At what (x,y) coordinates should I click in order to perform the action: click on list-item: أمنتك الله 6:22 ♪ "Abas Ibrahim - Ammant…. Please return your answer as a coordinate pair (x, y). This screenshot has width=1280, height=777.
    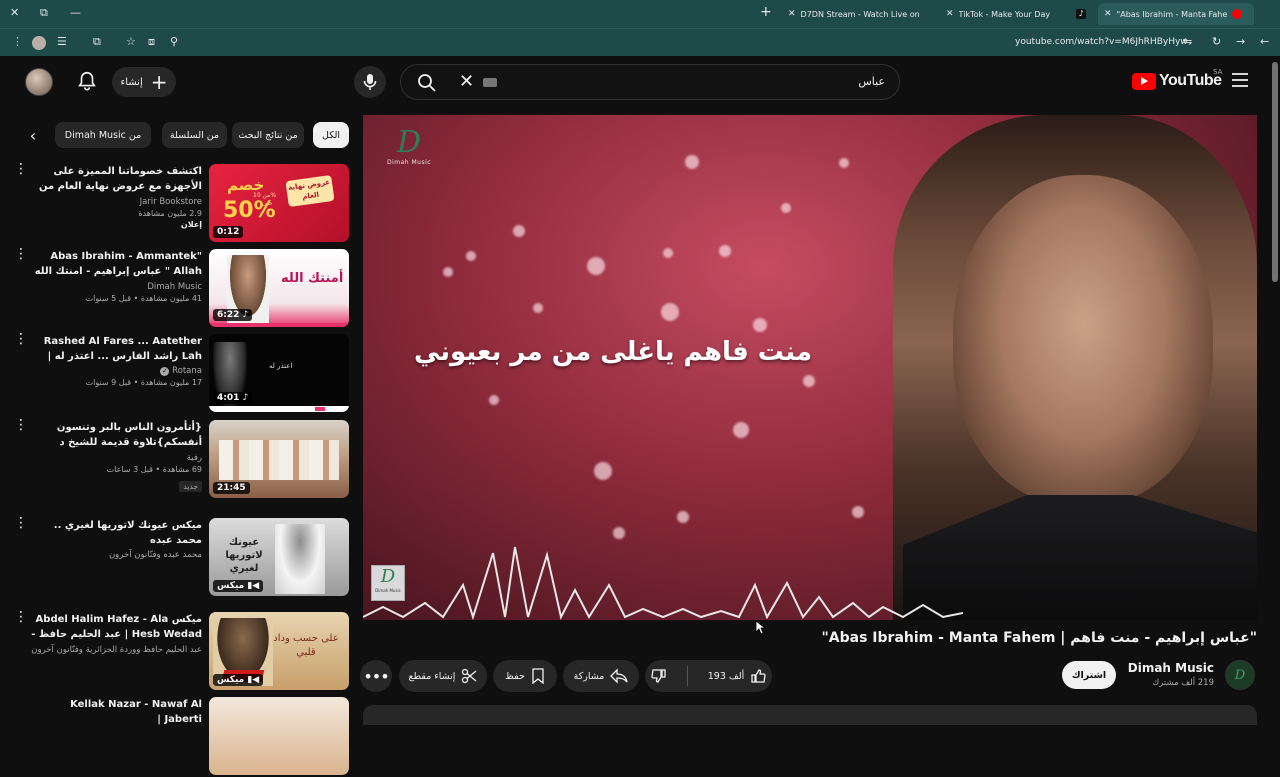
    Looking at the image, I should click on (180, 288).